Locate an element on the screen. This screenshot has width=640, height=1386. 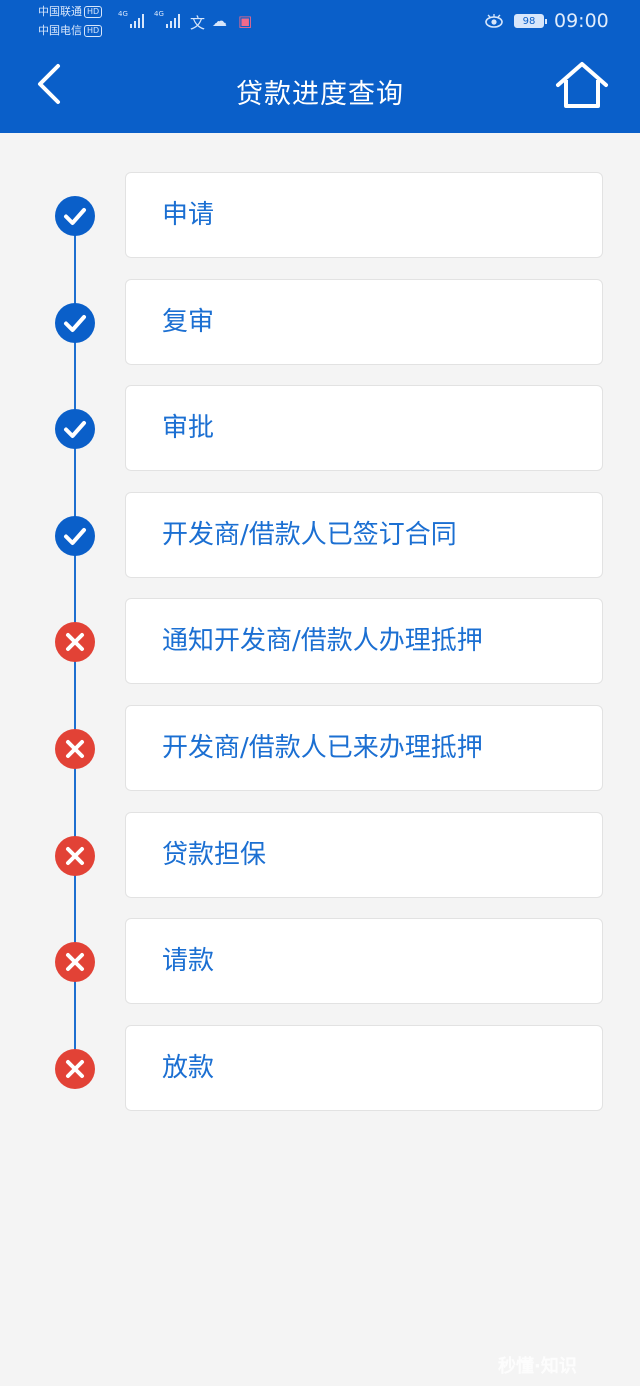
step-label: 贷款担保 is located at coordinates (214, 854).